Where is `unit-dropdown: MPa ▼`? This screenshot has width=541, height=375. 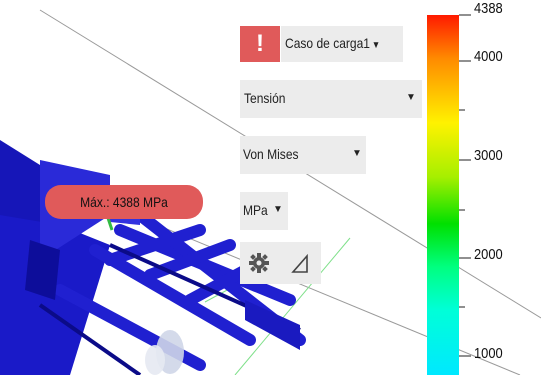 unit-dropdown: MPa ▼ is located at coordinates (264, 211).